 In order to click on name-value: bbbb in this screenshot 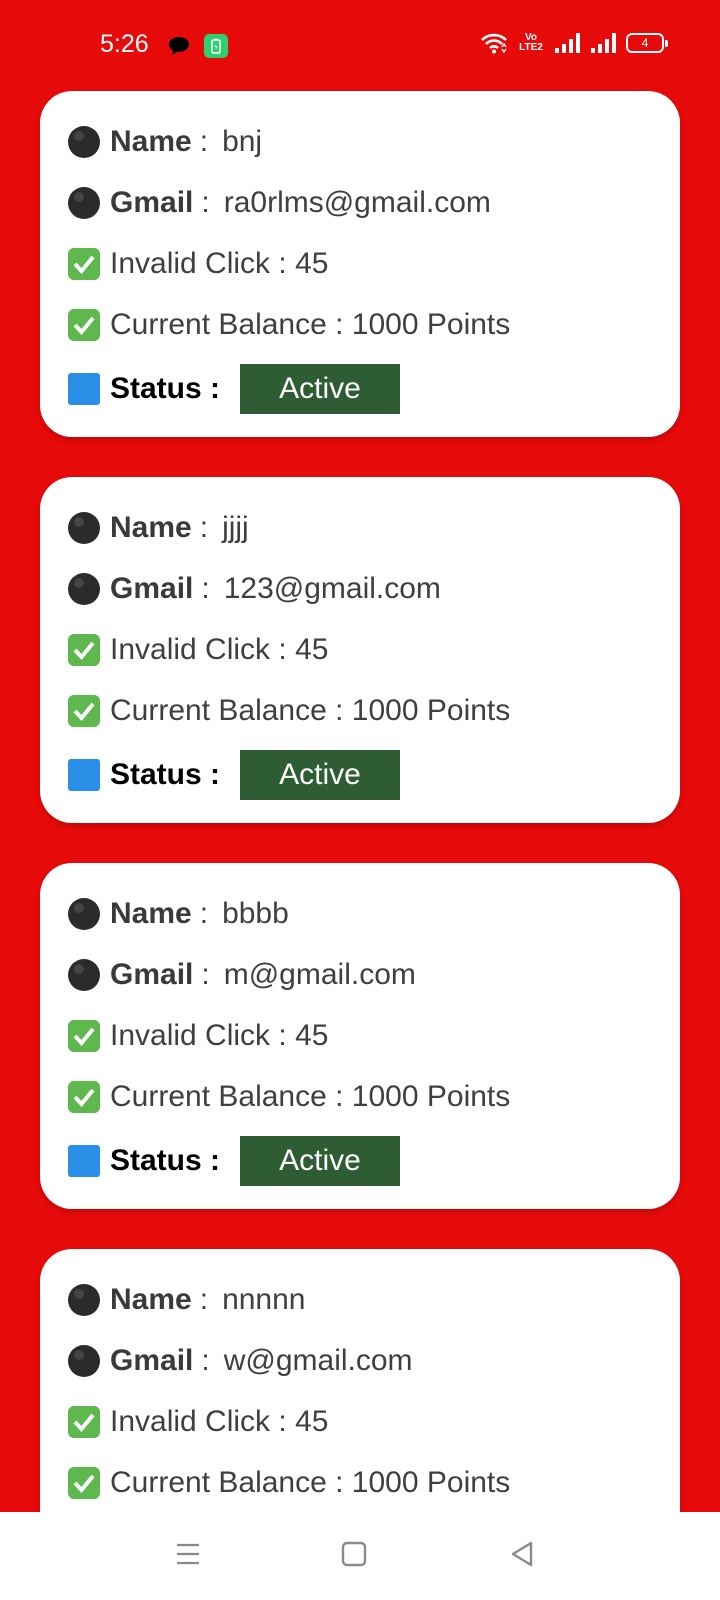, I will do `click(255, 913)`.